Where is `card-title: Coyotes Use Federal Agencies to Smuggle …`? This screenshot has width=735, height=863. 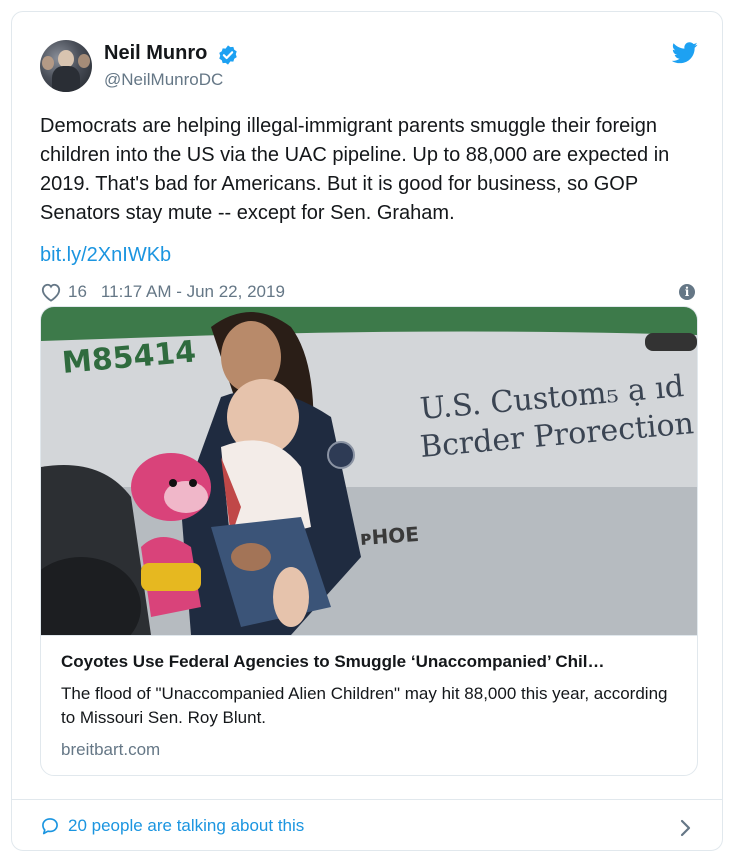 card-title: Coyotes Use Federal Agencies to Smuggle … is located at coordinates (371, 662).